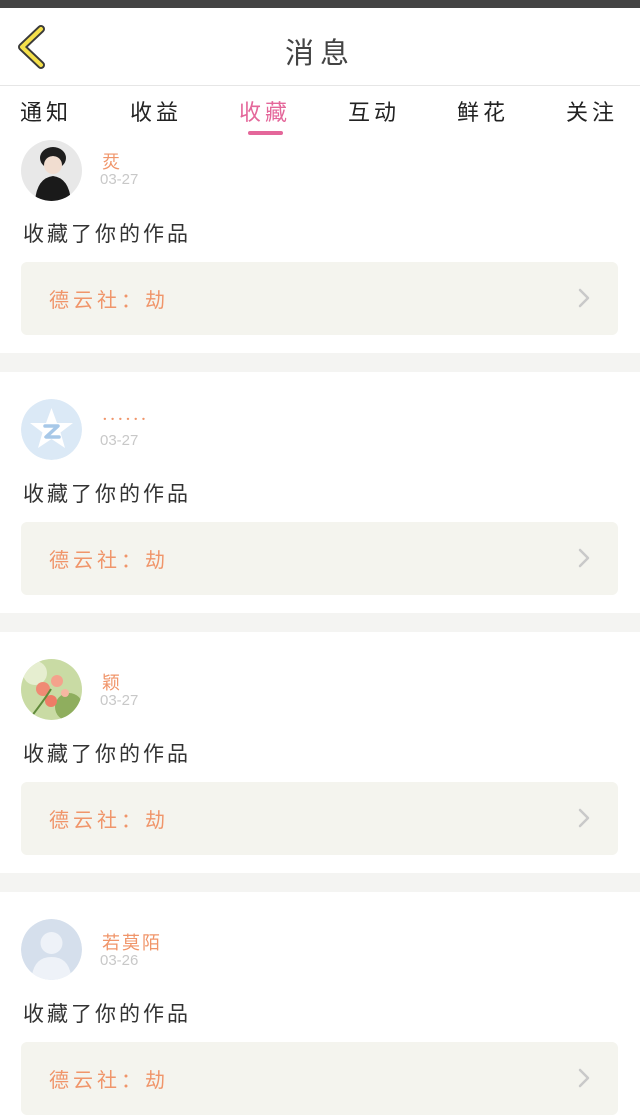  Describe the element at coordinates (265, 111) in the screenshot. I see `tab-favorites: 收藏` at that location.